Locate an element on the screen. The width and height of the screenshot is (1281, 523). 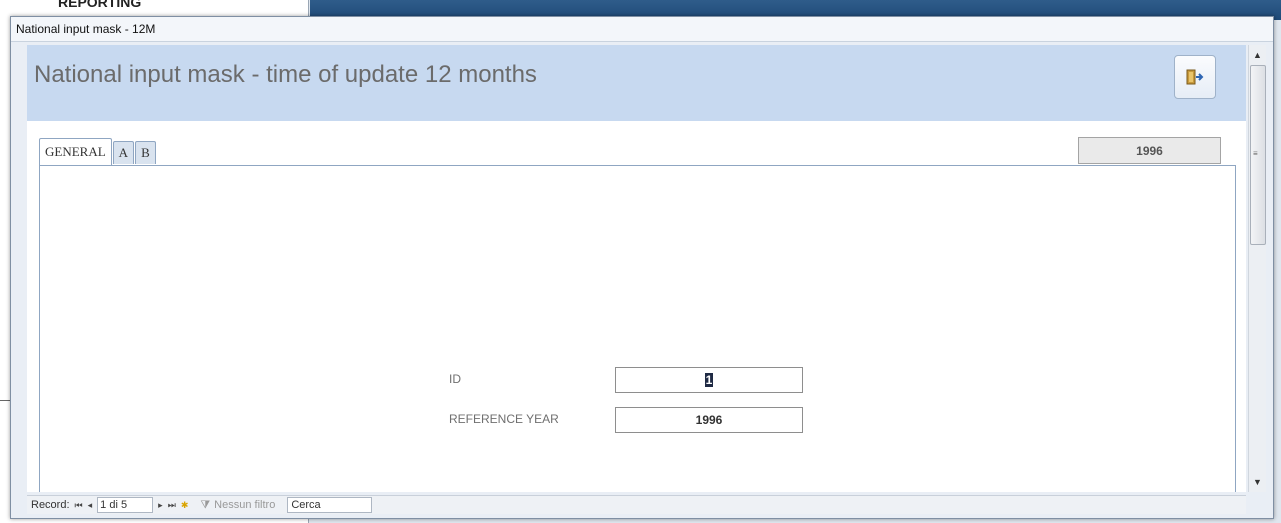
record-label: Record: is located at coordinates (50, 505).